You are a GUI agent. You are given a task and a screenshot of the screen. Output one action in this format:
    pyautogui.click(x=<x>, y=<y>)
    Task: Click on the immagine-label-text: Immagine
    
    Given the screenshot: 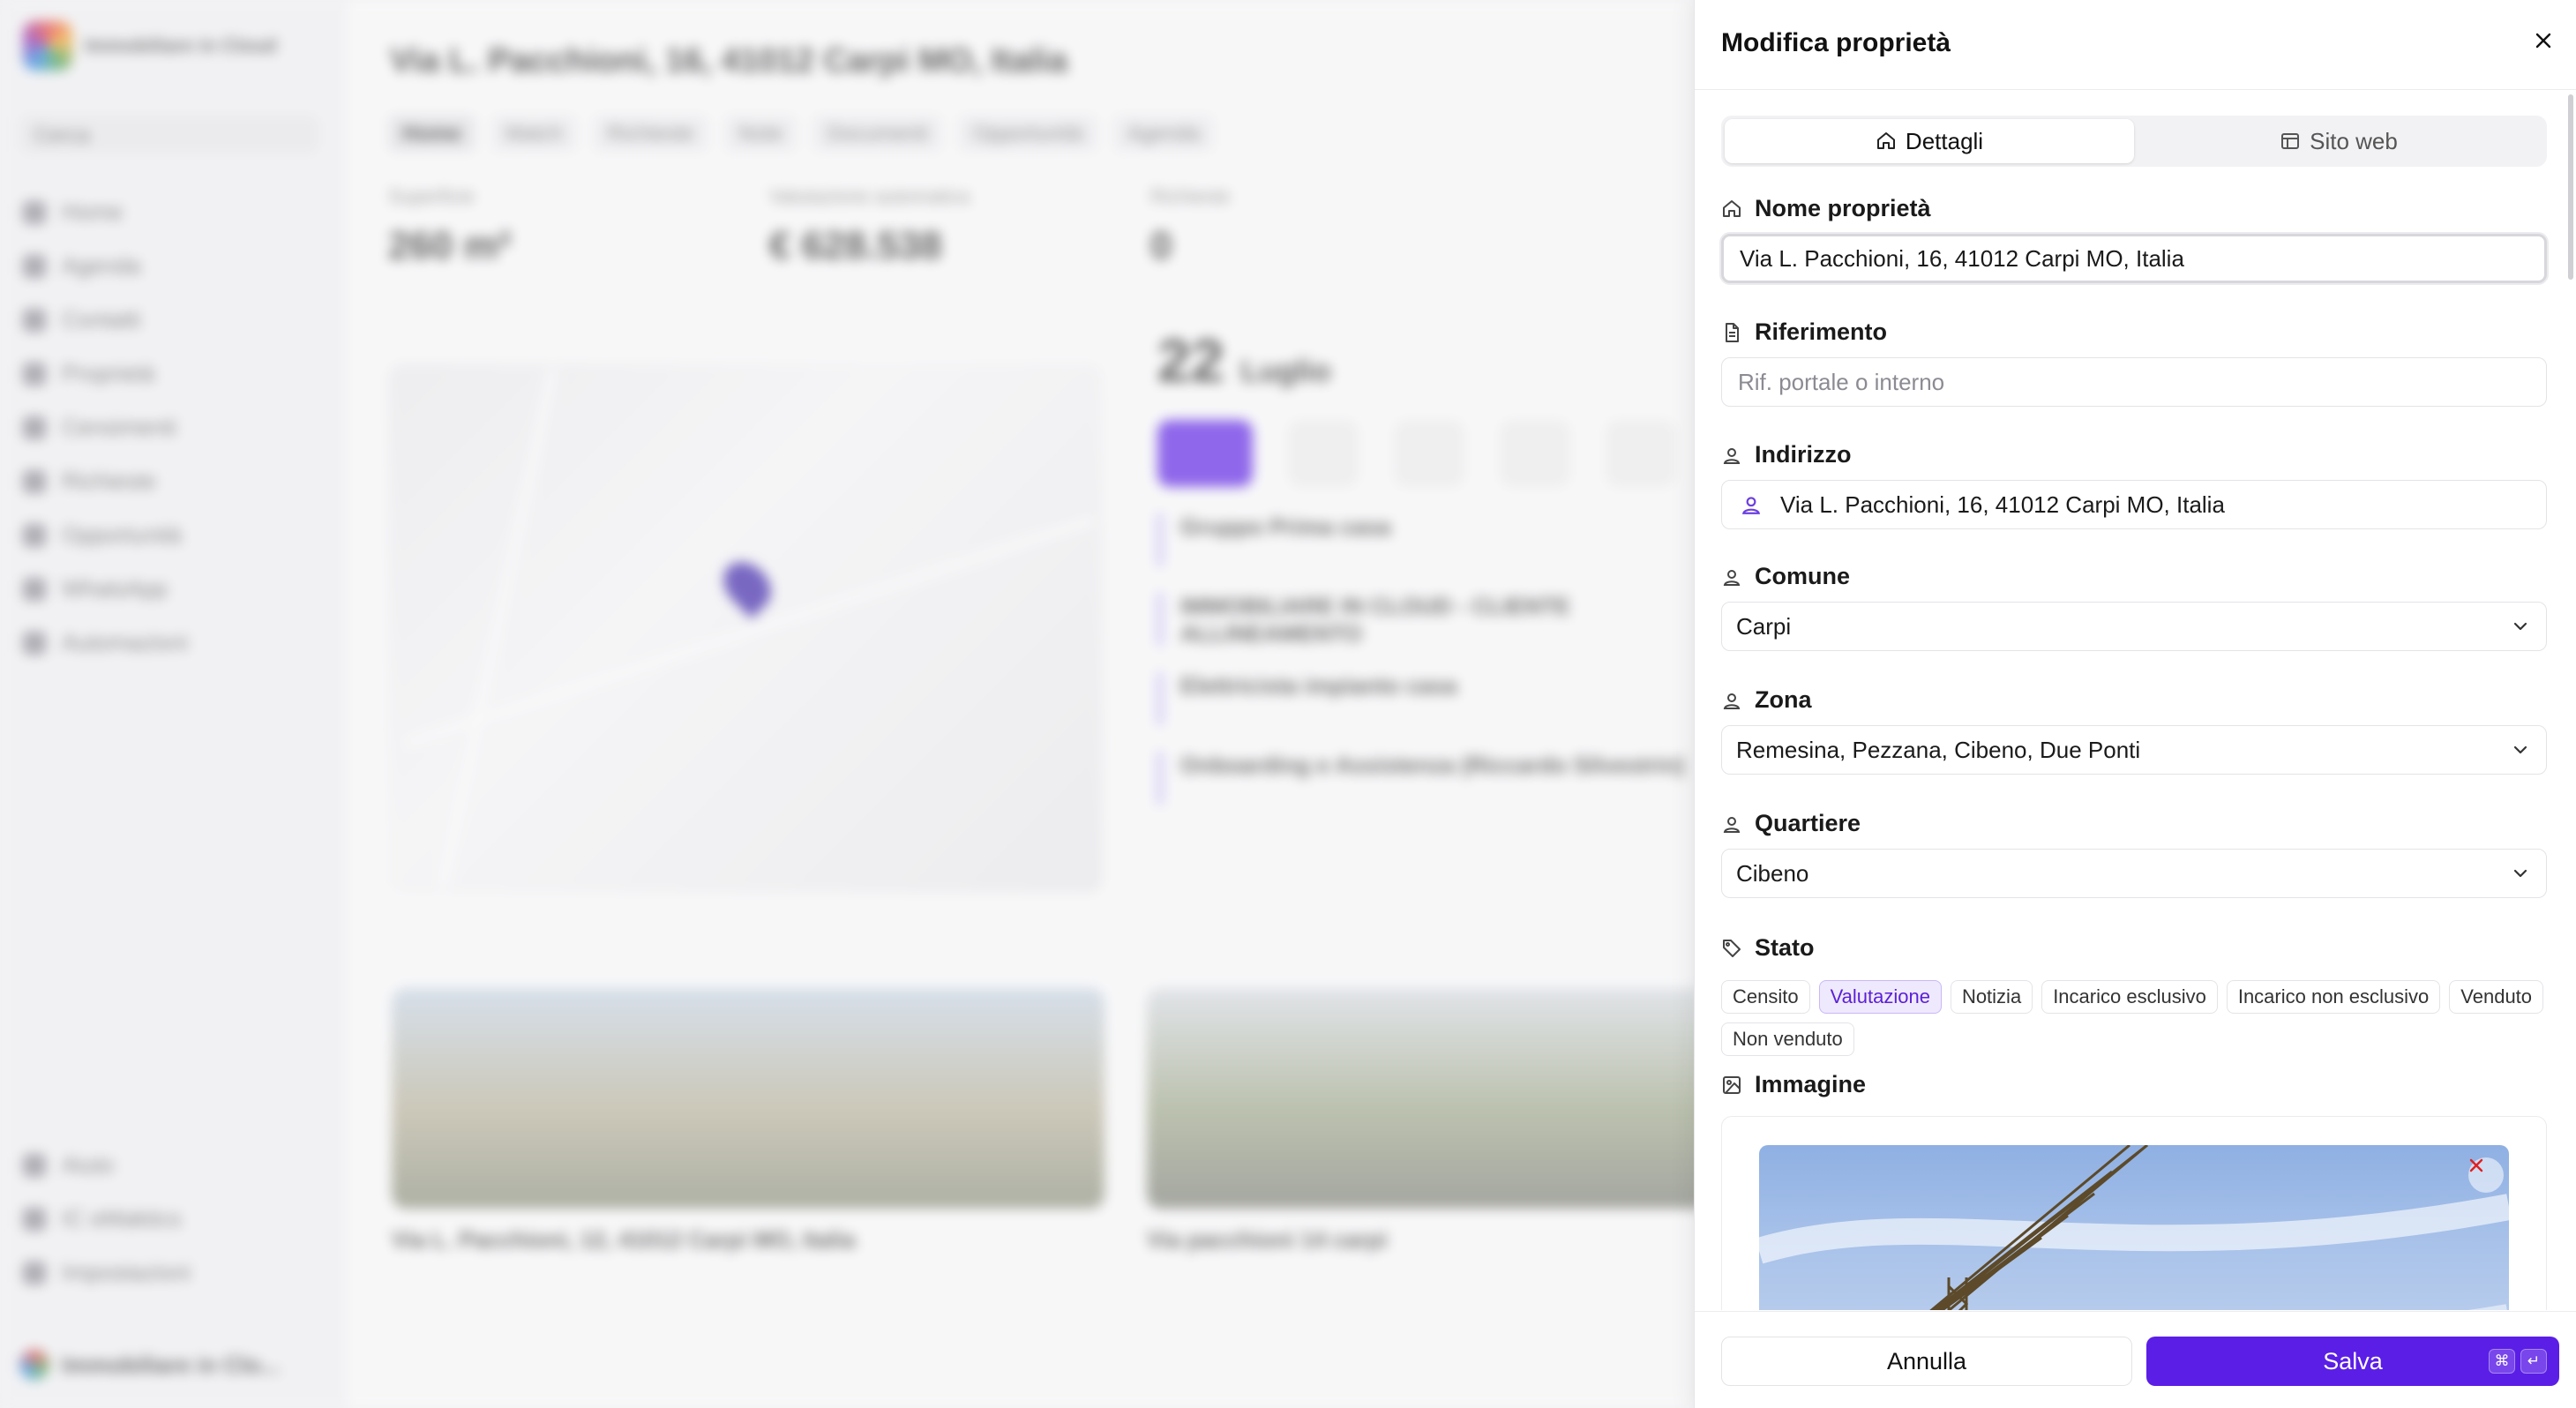 What is the action you would take?
    pyautogui.click(x=1811, y=1084)
    